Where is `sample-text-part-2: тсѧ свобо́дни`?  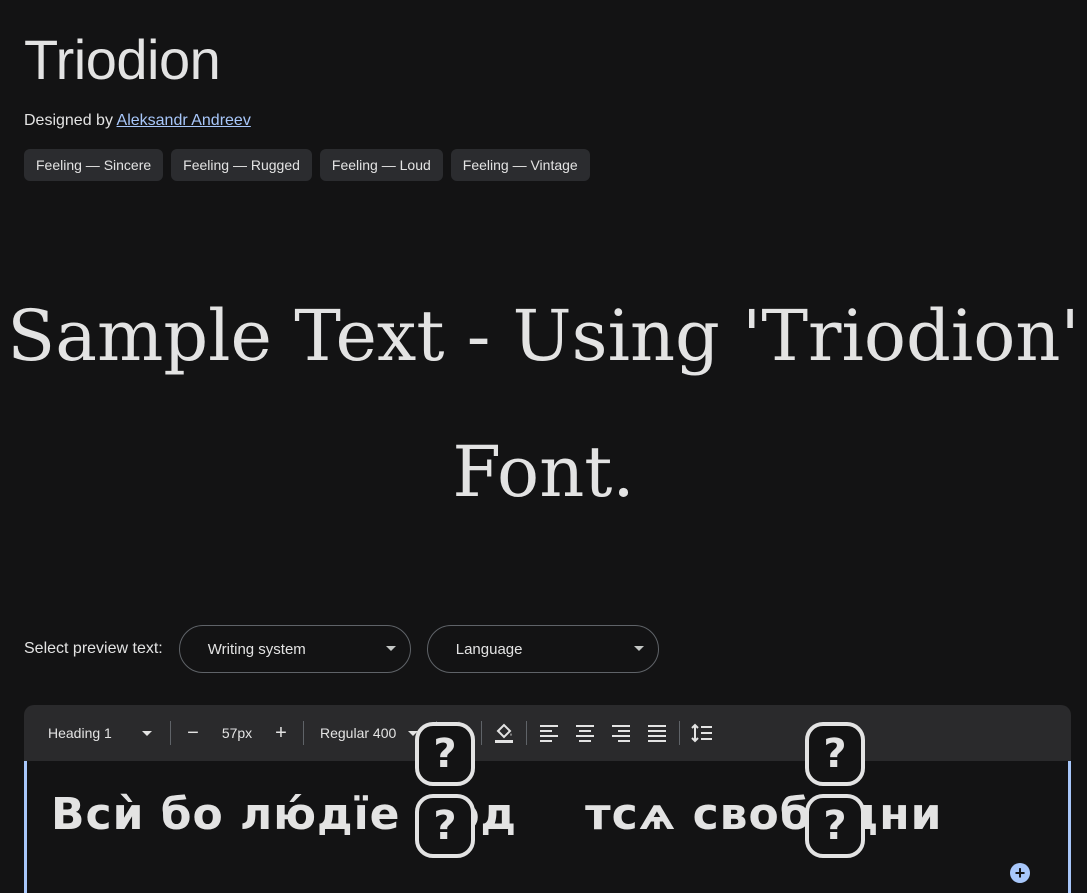
sample-text-part-2: тсѧ свобо́дни is located at coordinates (764, 814).